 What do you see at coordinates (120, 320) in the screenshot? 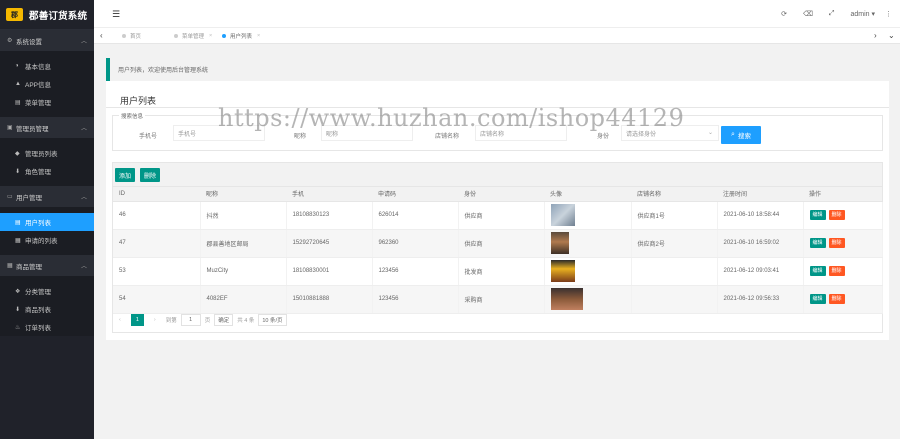
I see `prev-page-icon: ‹` at bounding box center [120, 320].